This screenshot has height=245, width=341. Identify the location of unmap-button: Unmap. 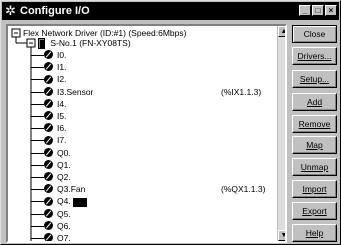
(314, 167).